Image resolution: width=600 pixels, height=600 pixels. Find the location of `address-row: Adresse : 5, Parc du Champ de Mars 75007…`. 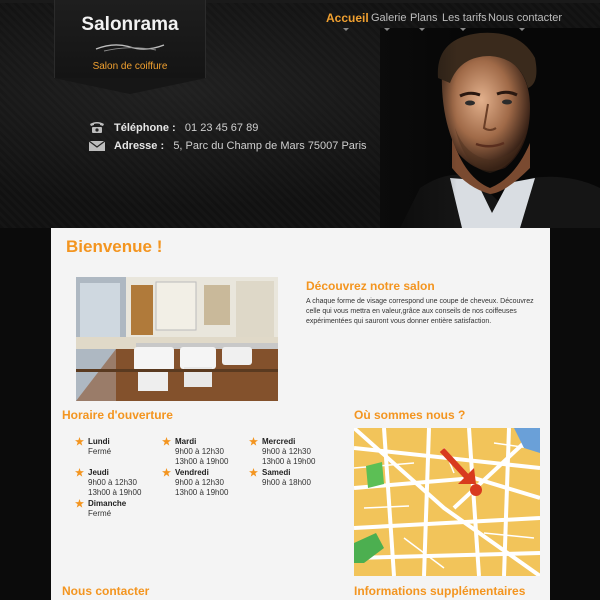

address-row: Adresse : 5, Parc du Champ de Mars 75007… is located at coordinates (240, 146).